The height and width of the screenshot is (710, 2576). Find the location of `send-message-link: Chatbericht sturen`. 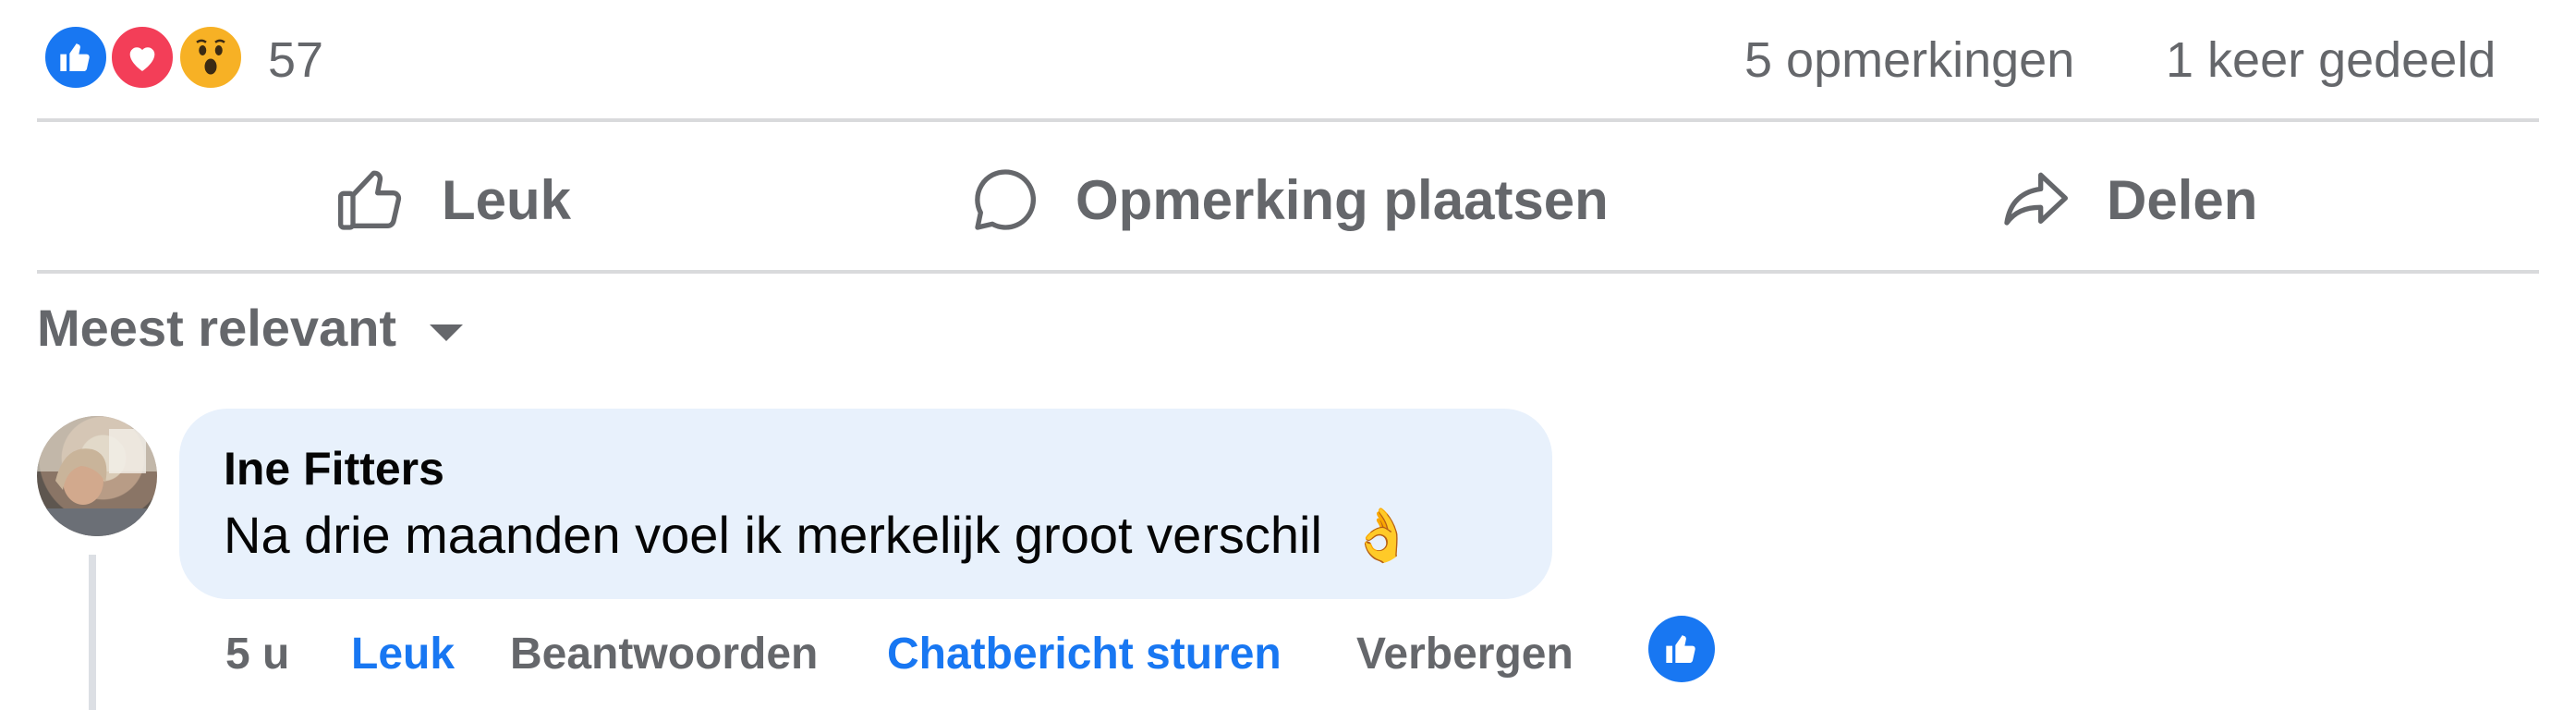

send-message-link: Chatbericht sturen is located at coordinates (1084, 654).